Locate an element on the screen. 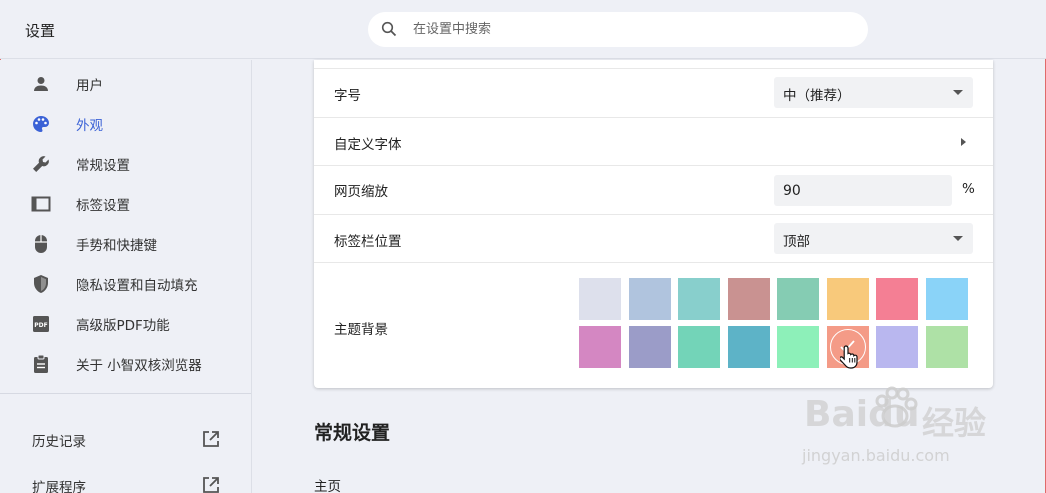 Image resolution: width=1046 pixels, height=493 pixels. shield-icon is located at coordinates (41, 284).